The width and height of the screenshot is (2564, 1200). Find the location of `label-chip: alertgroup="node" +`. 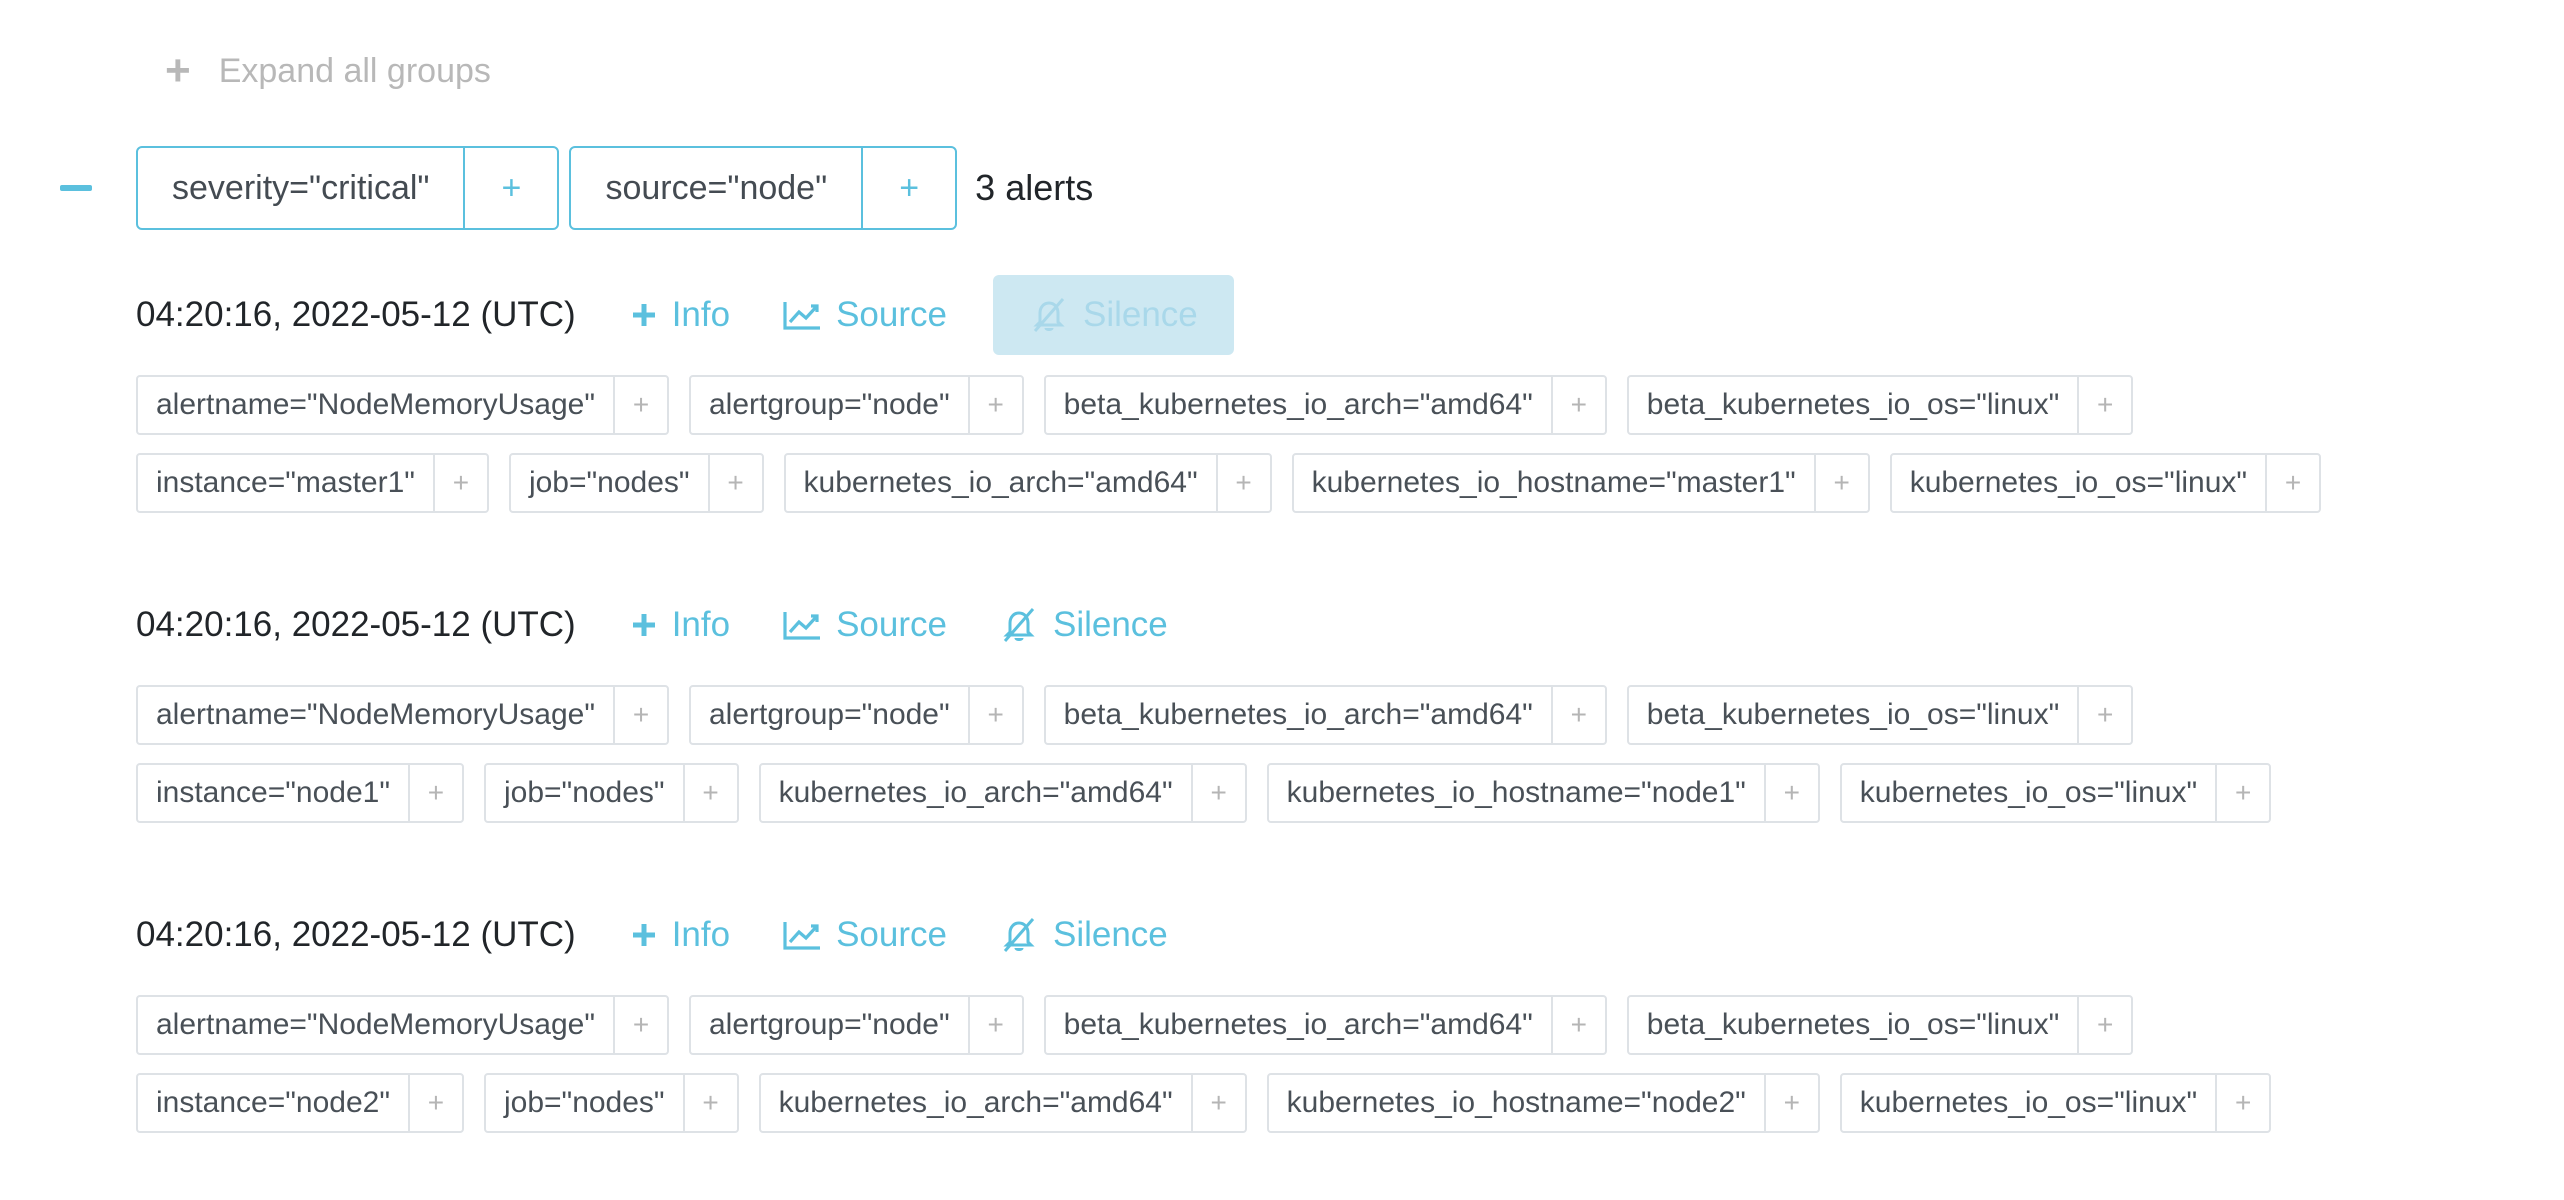

label-chip: alertgroup="node" + is located at coordinates (856, 715).